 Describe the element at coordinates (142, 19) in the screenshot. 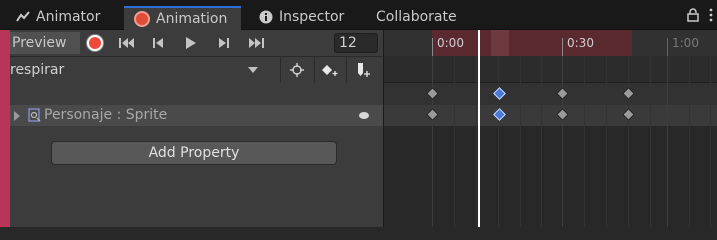

I see `animation-icon` at that location.